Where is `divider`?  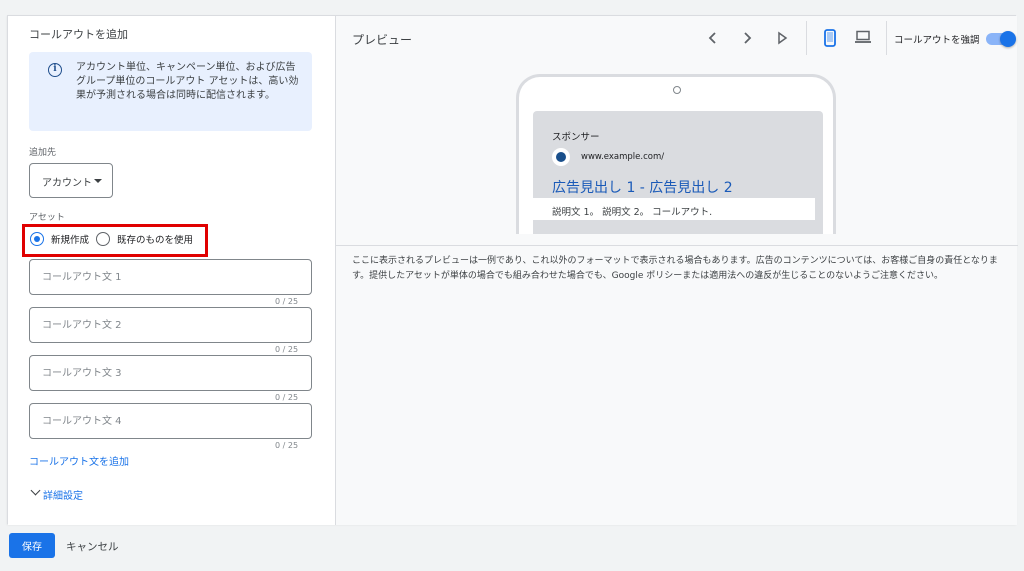
divider is located at coordinates (677, 245).